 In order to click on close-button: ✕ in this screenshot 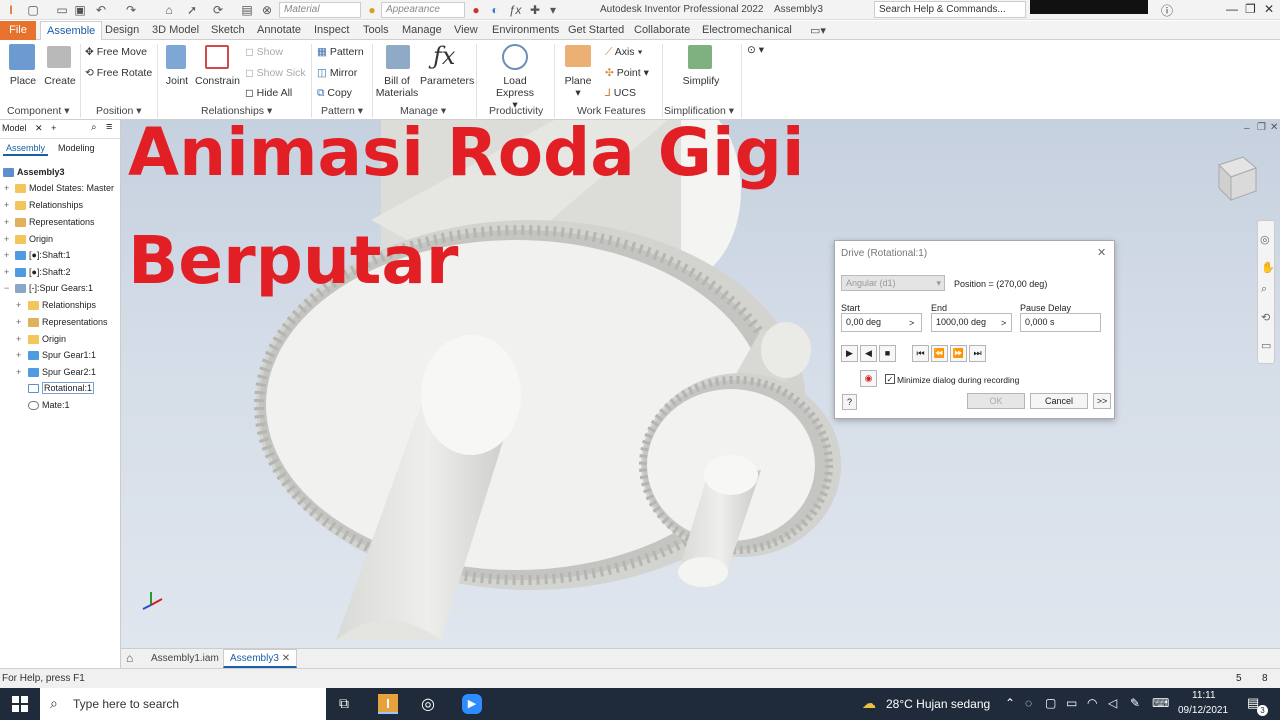, I will do `click(1269, 9)`.